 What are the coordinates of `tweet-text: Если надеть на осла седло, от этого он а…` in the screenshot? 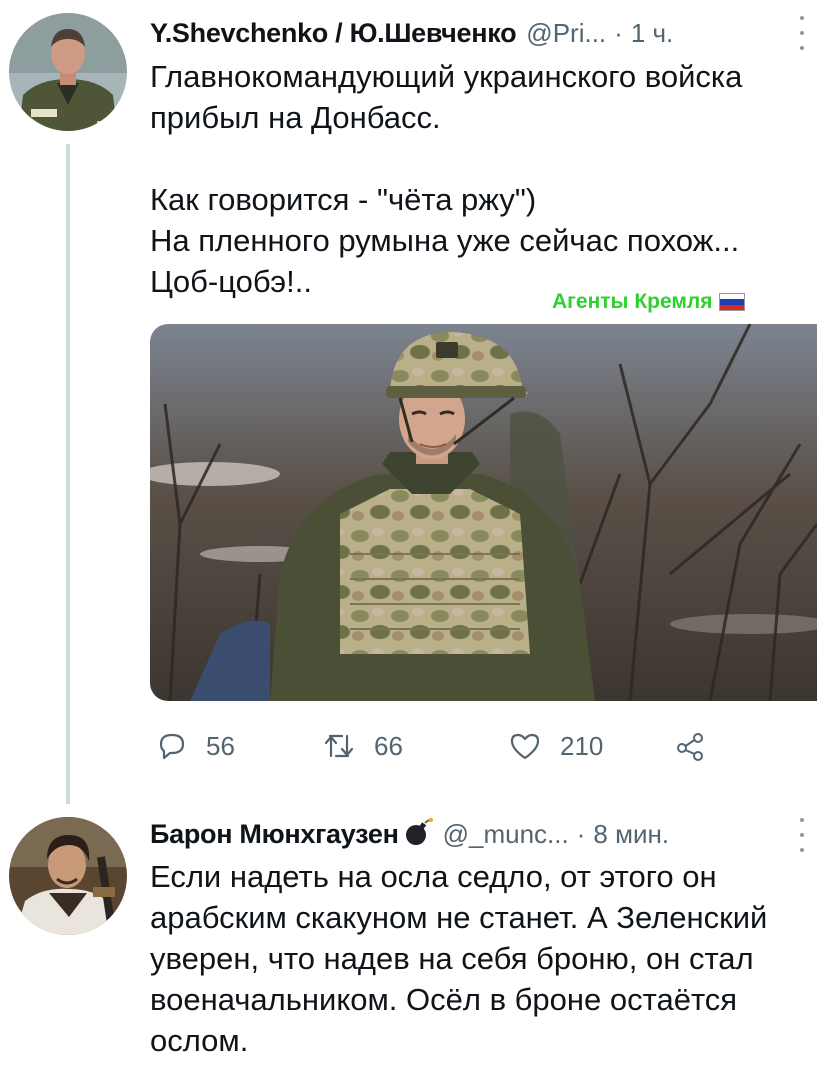 It's located at (463, 958).